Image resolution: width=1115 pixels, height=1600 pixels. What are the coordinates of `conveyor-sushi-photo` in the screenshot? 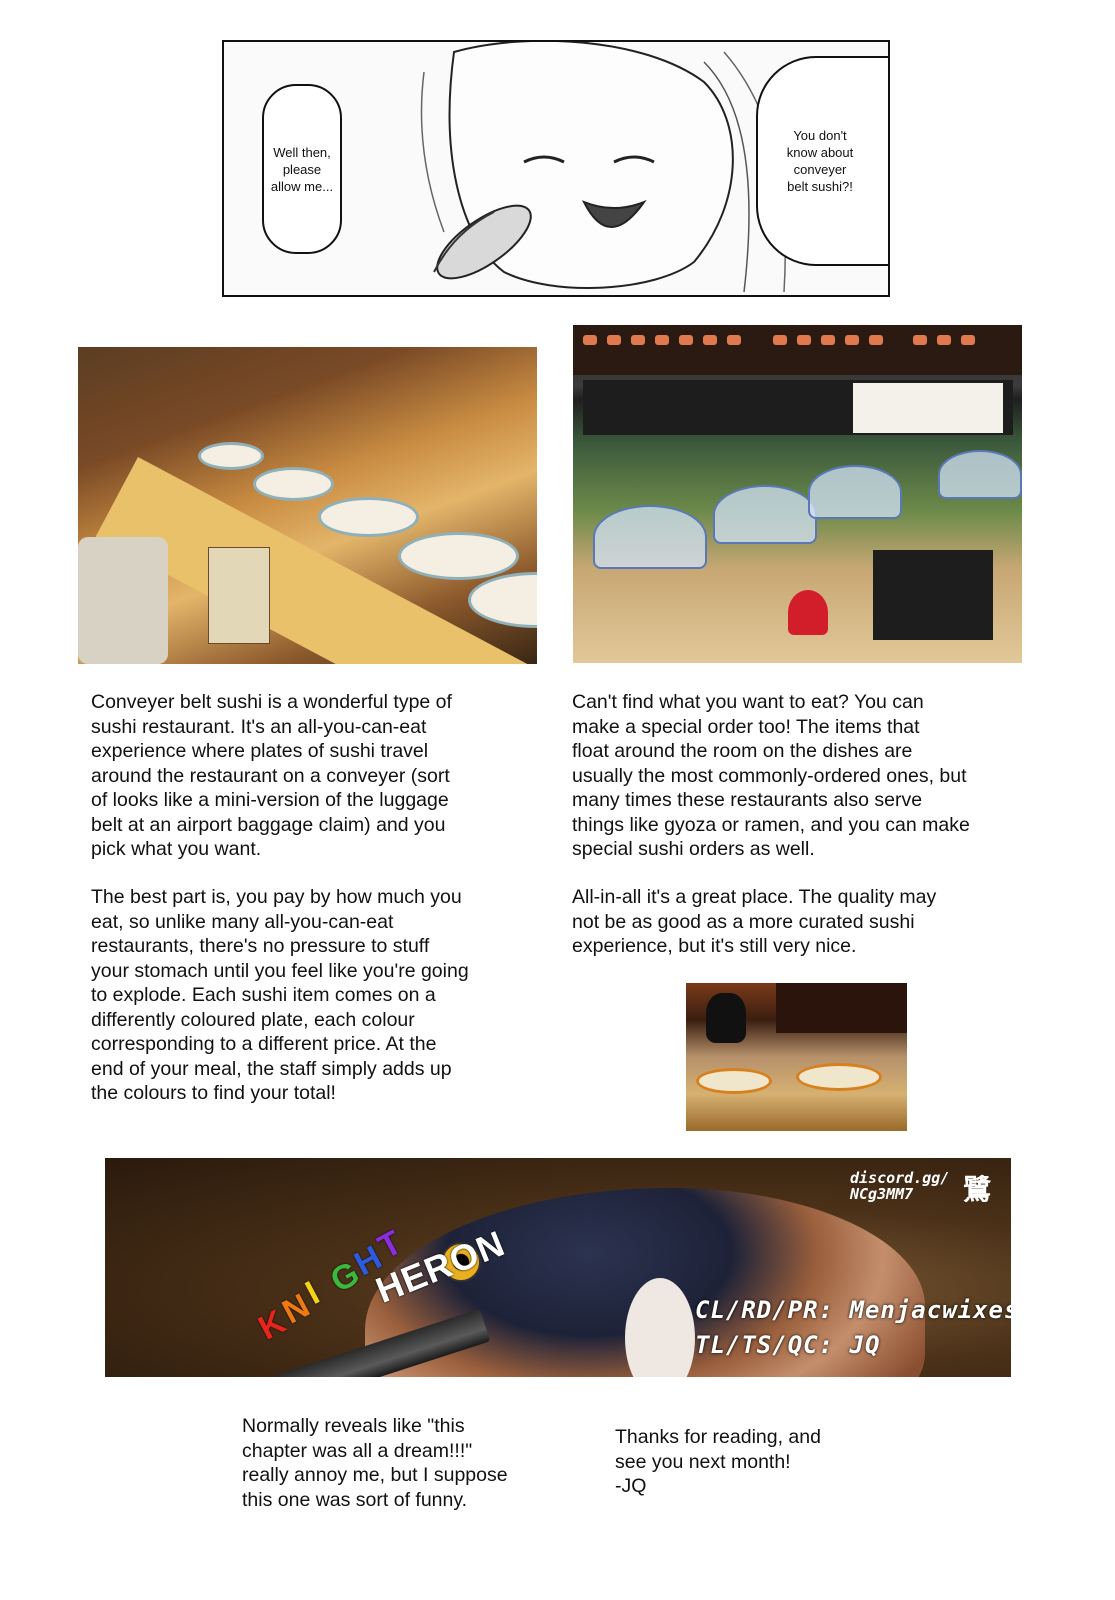 It's located at (307, 505).